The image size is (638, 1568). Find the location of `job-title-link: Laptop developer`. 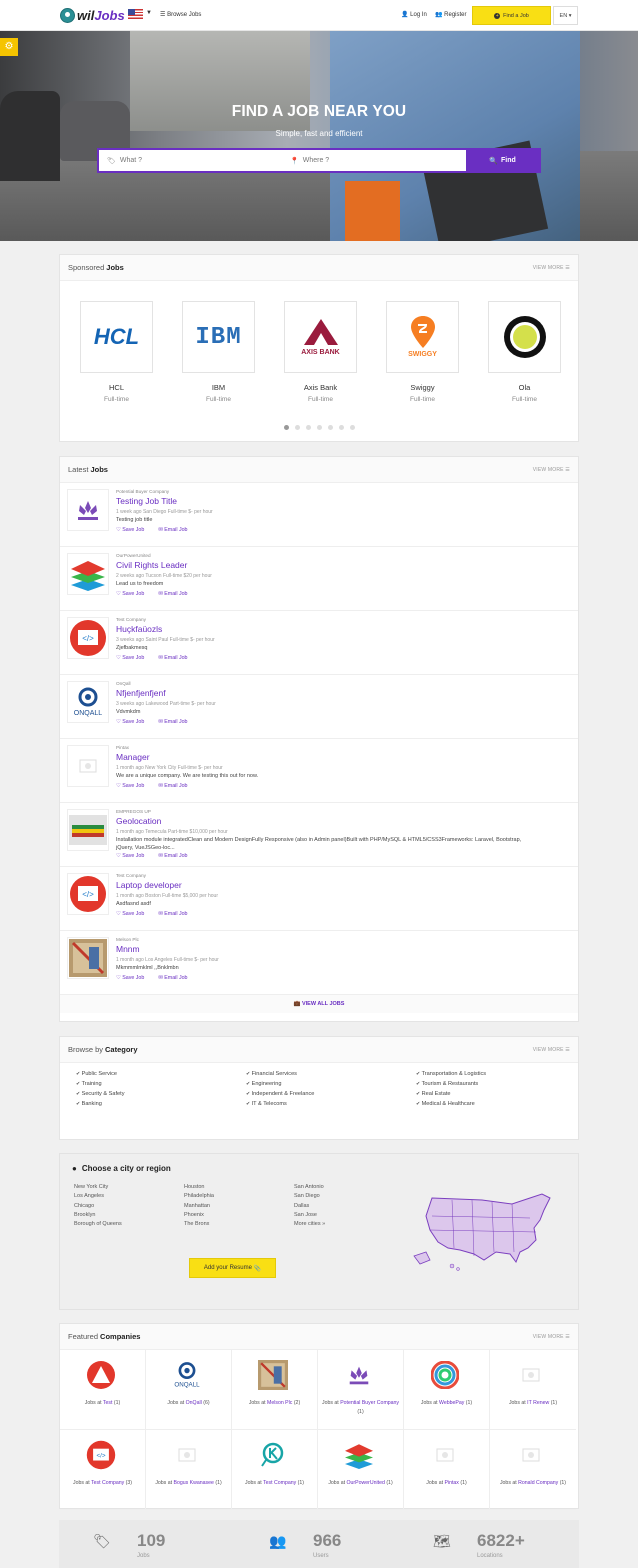

job-title-link: Laptop developer is located at coordinates (149, 885).